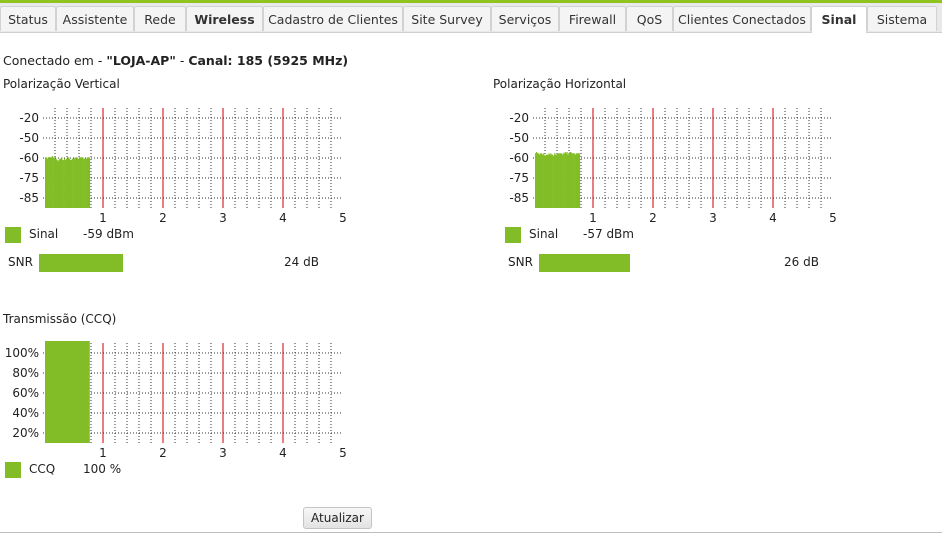  Describe the element at coordinates (61, 84) in the screenshot. I see `vertical-title: Polarização Vertical` at that location.